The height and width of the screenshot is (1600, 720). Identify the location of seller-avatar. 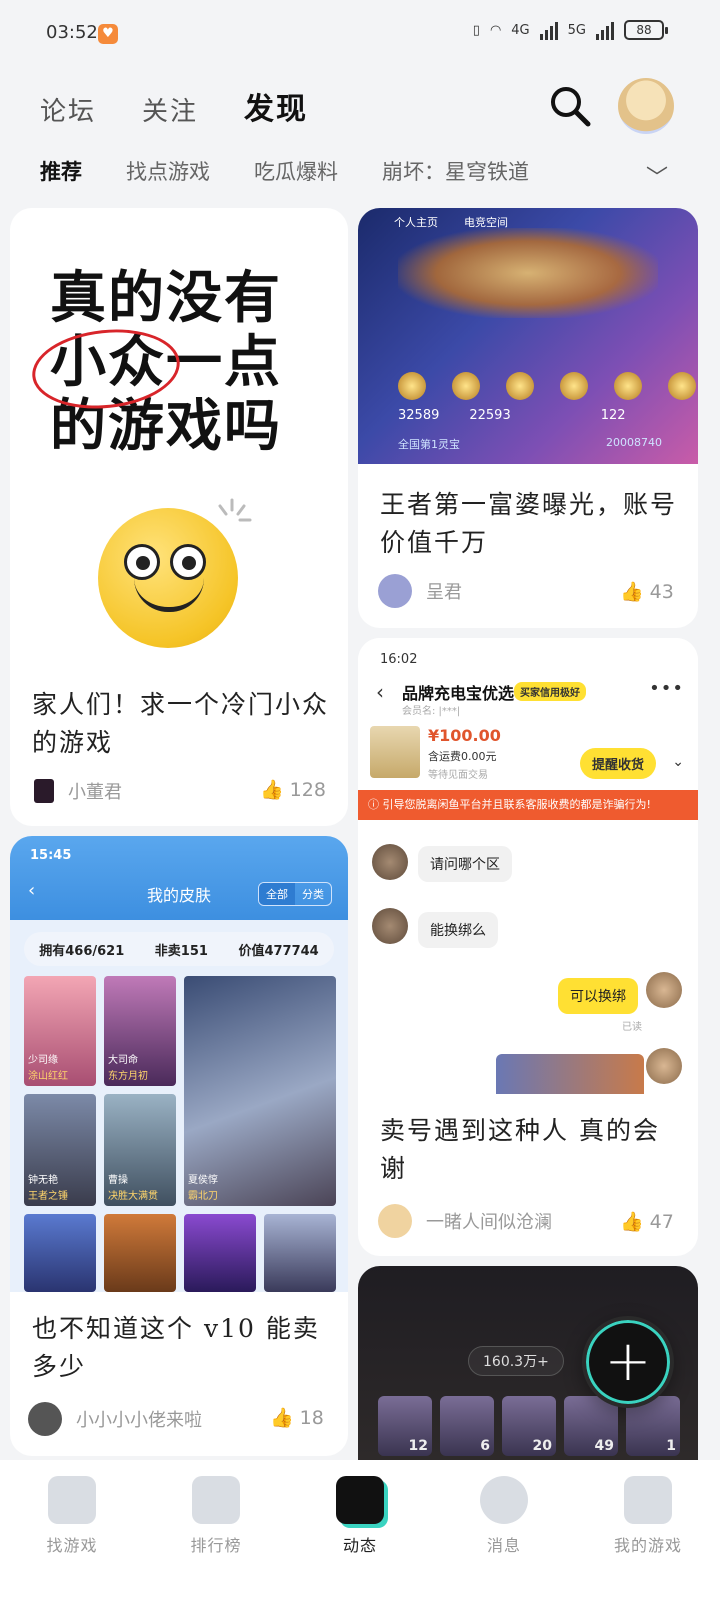
(664, 1066).